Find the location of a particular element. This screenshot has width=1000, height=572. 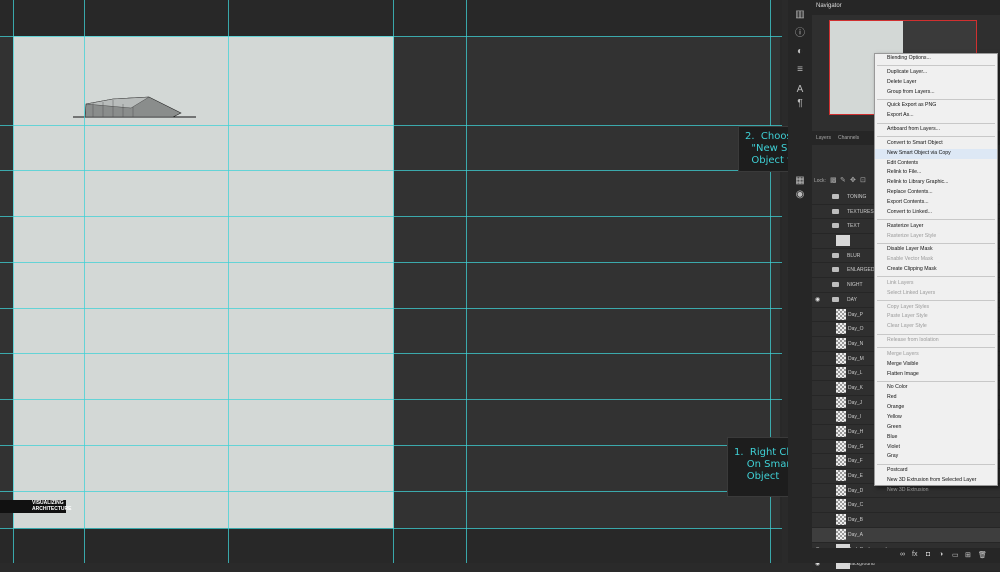

menu-item: Merge Visible is located at coordinates (936, 365).